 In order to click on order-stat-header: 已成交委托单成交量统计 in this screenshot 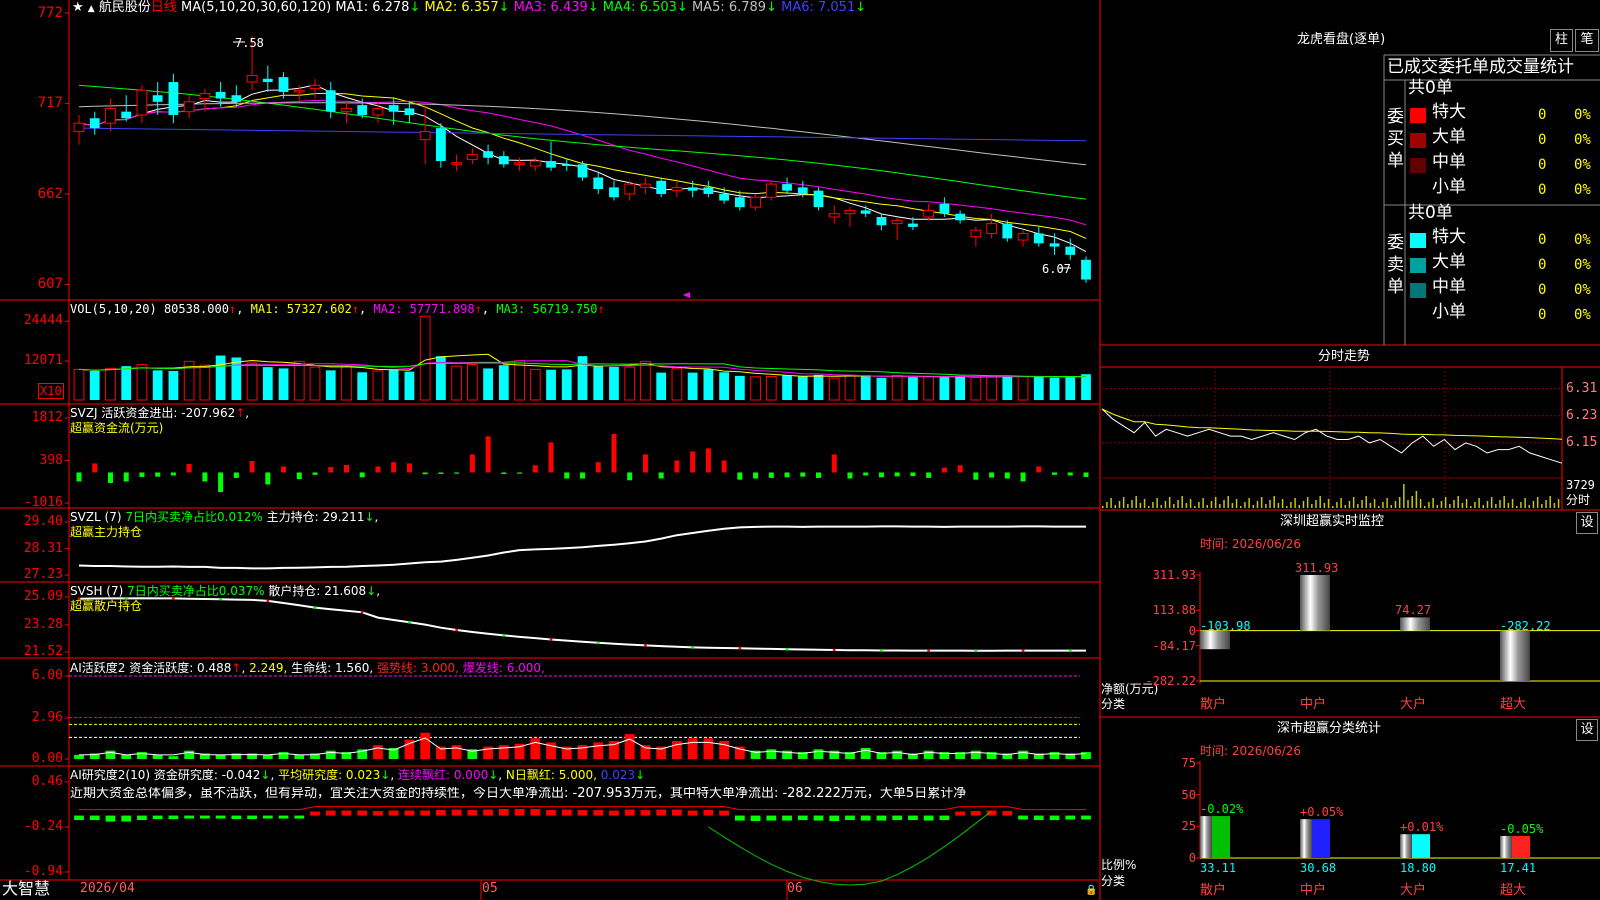, I will do `click(1480, 67)`.